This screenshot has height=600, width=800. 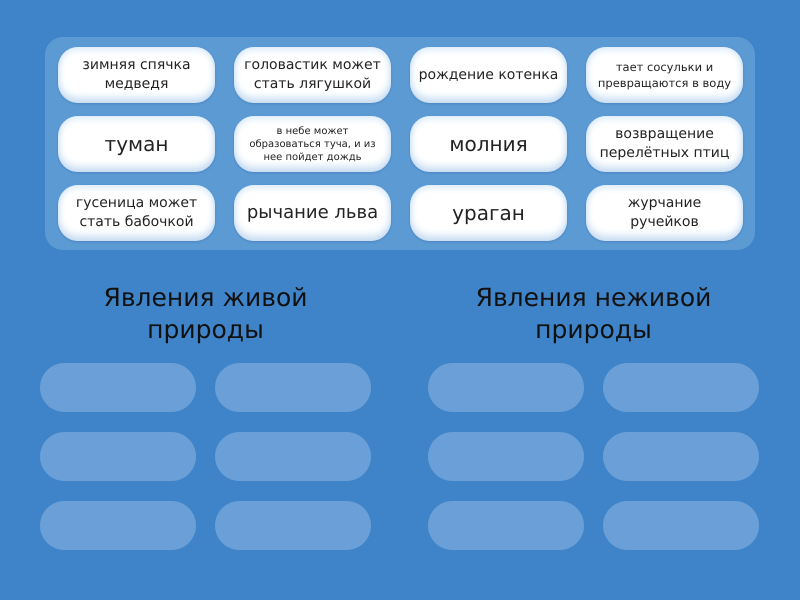 I want to click on answer-card: головастик может стать лягушкой, so click(x=312, y=75).